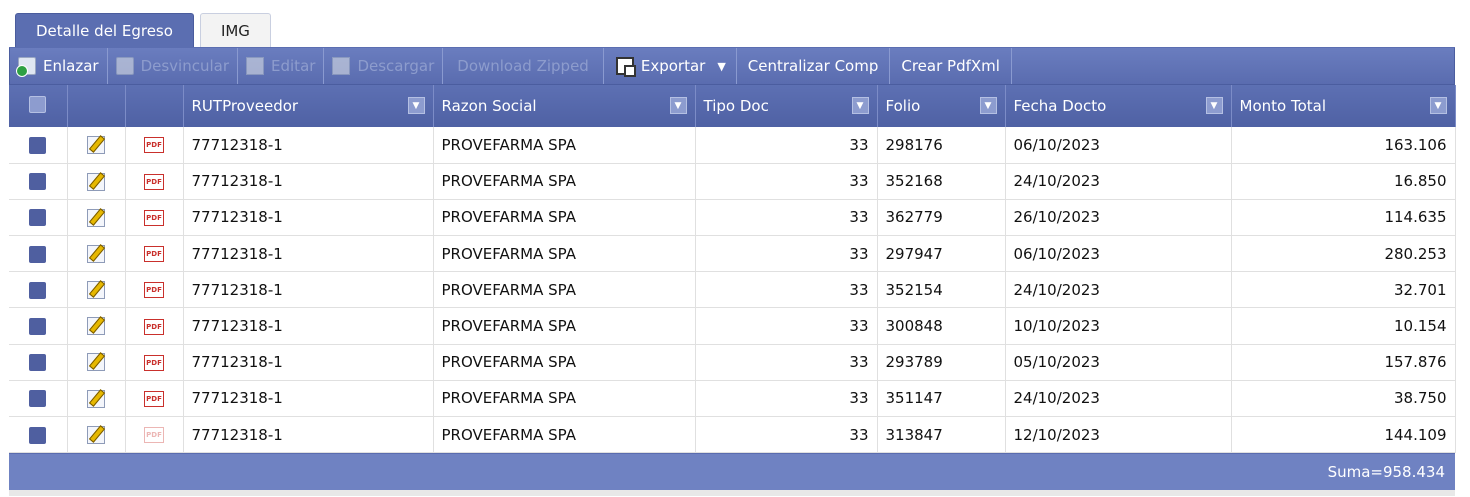 This screenshot has width=1470, height=497. Describe the element at coordinates (670, 66) in the screenshot. I see `exportar-button: Exportar ▼` at that location.